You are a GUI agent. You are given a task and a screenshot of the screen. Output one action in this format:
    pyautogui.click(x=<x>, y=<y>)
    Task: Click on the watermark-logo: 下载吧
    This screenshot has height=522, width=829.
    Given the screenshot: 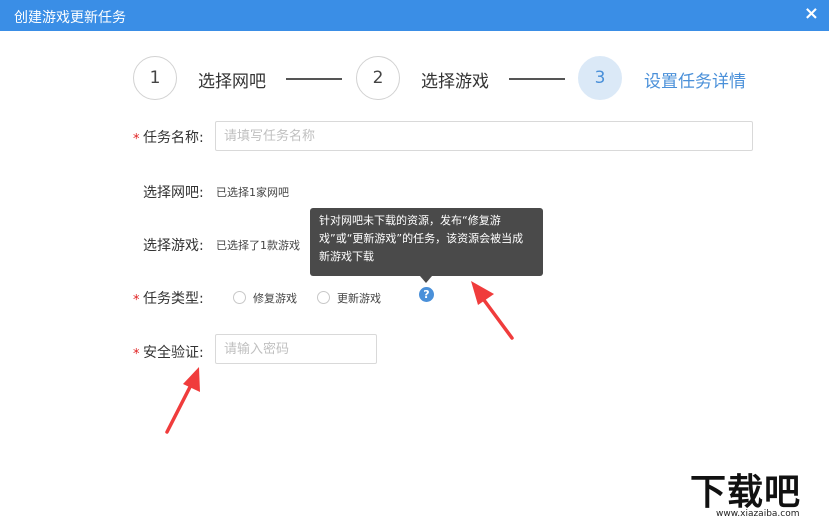 What is the action you would take?
    pyautogui.click(x=746, y=492)
    